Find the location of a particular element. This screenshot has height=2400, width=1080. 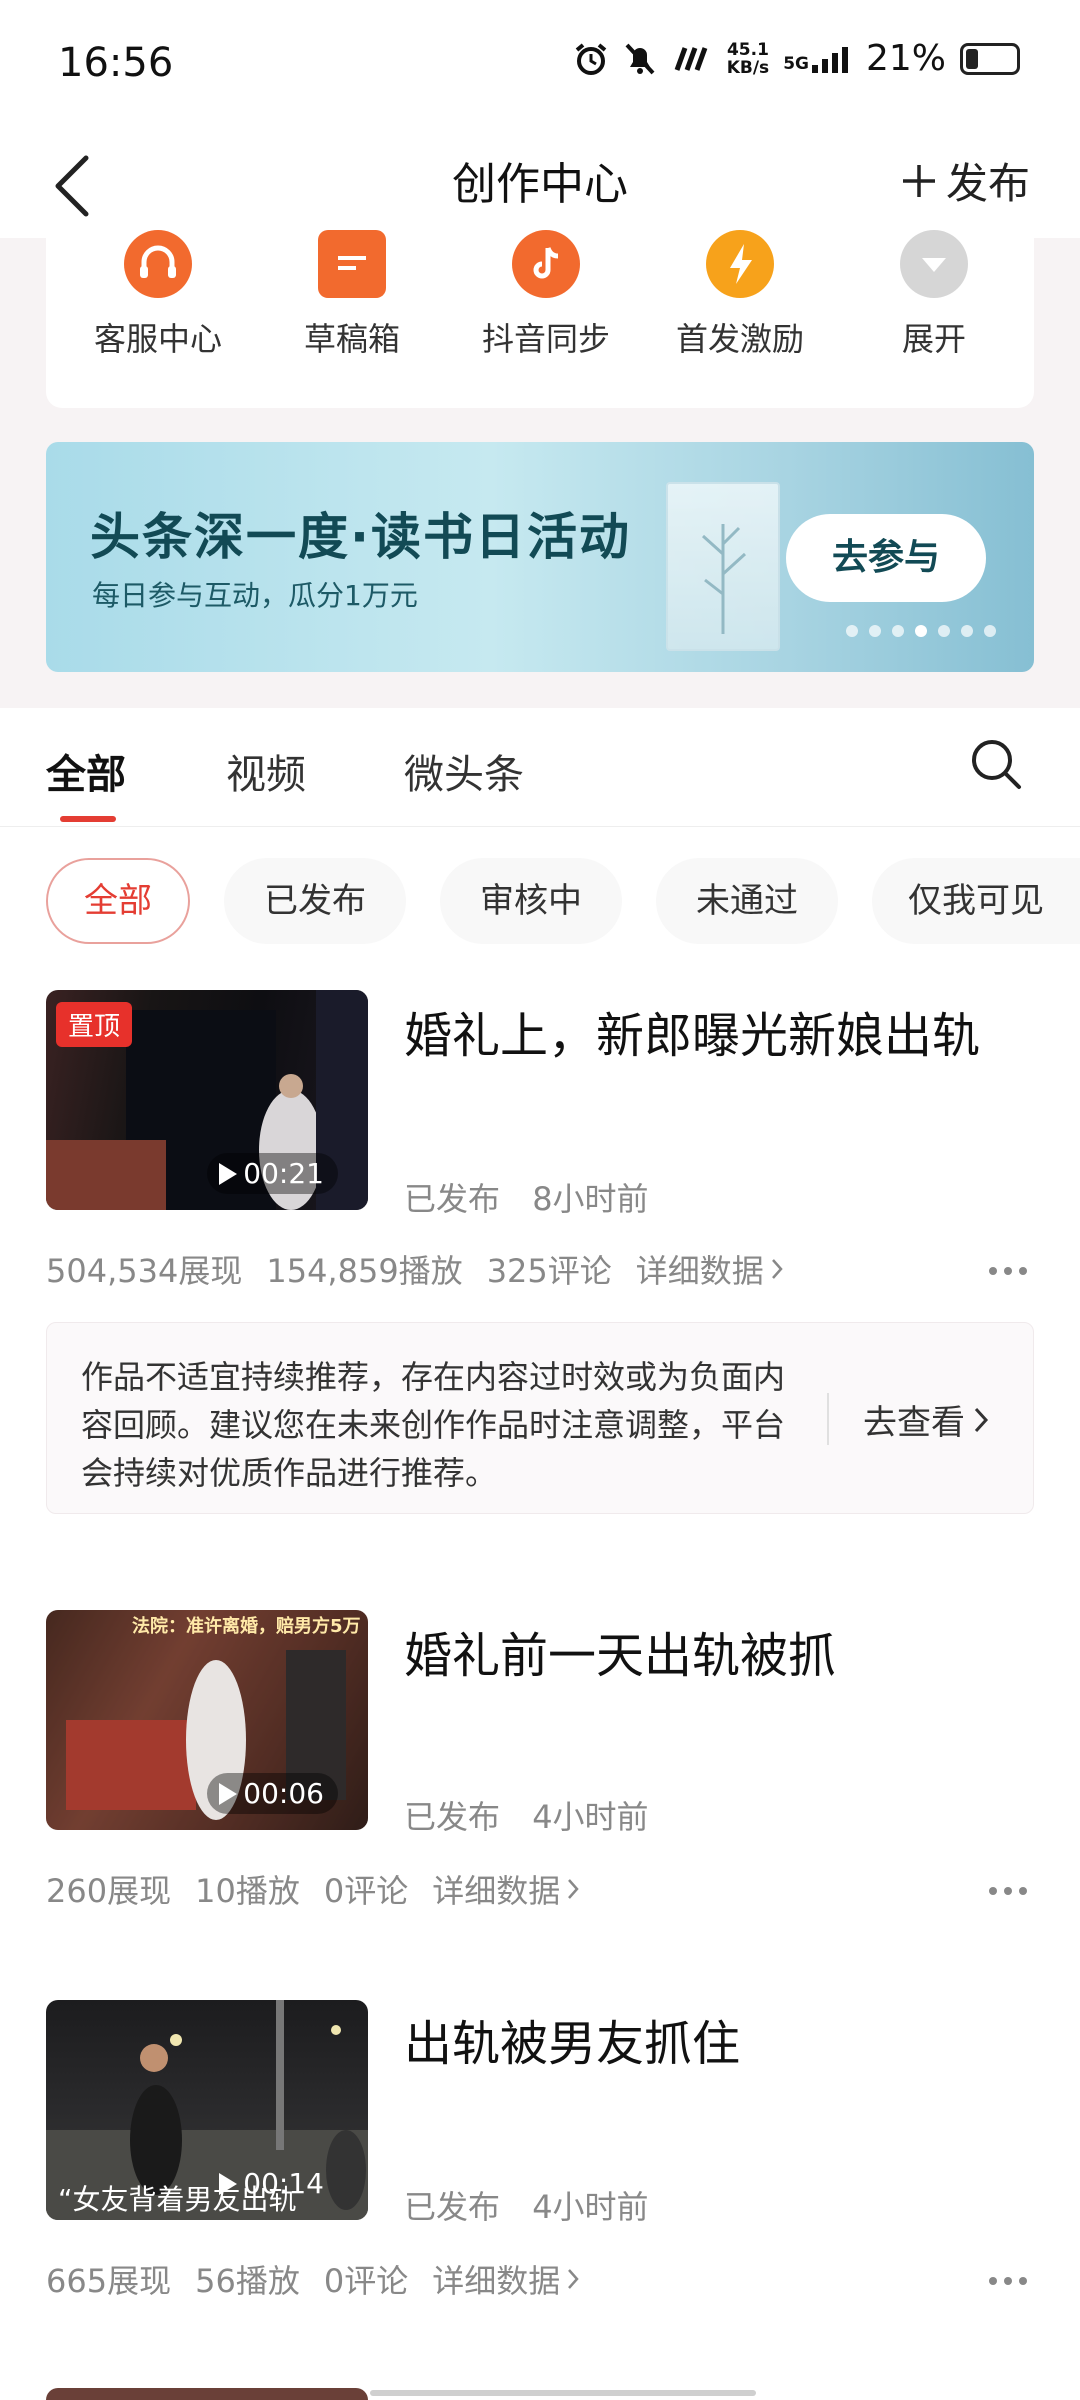

status-bar: 16:56 45.1 KB/s 5G 21% is located at coordinates (540, 65).